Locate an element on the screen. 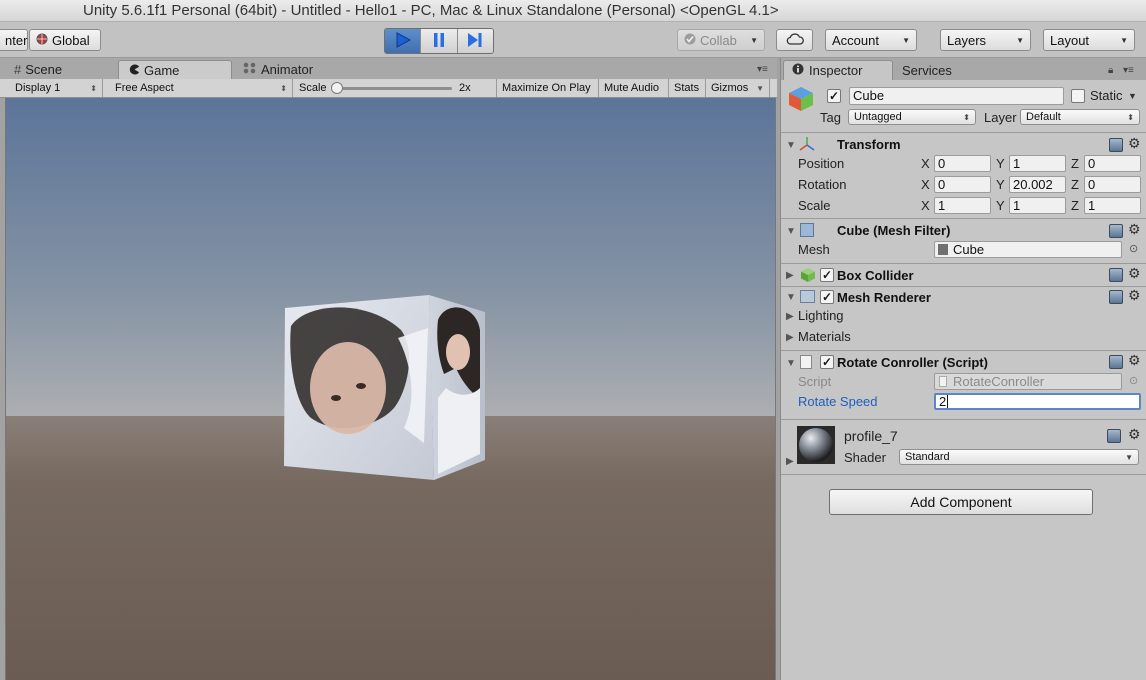  play-button is located at coordinates (403, 41).